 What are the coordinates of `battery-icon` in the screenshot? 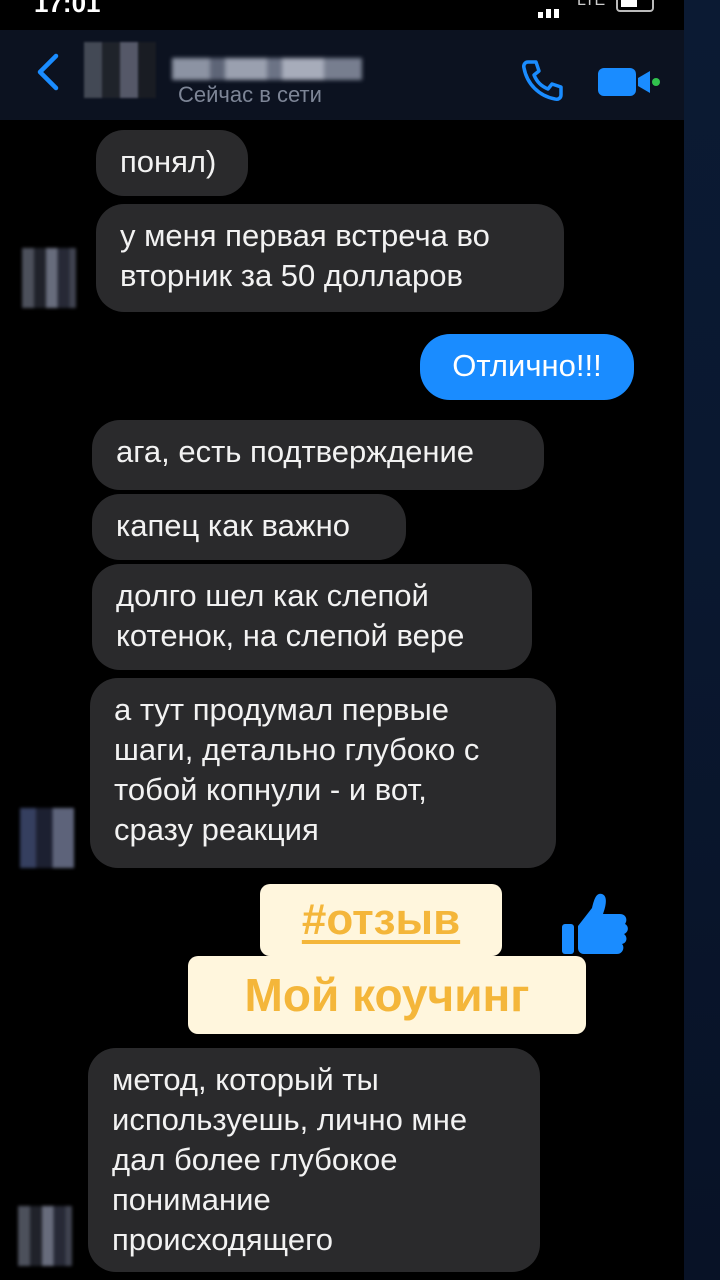 It's located at (635, 6).